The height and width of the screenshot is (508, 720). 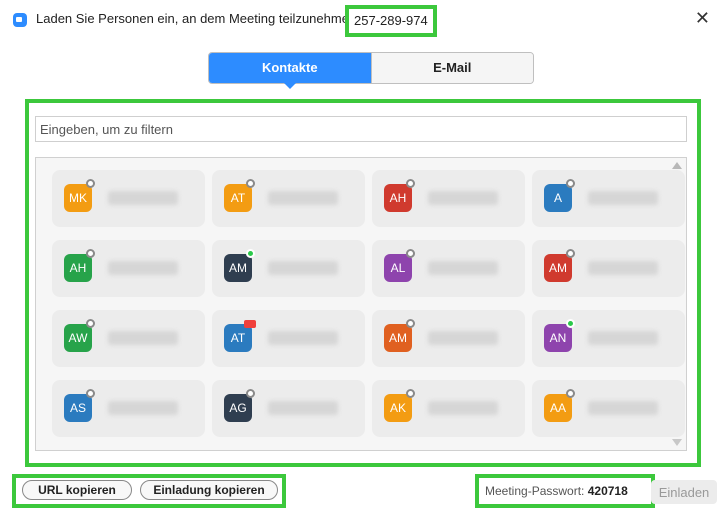 I want to click on tab-bar: Kontakte E-Mail, so click(x=360, y=66).